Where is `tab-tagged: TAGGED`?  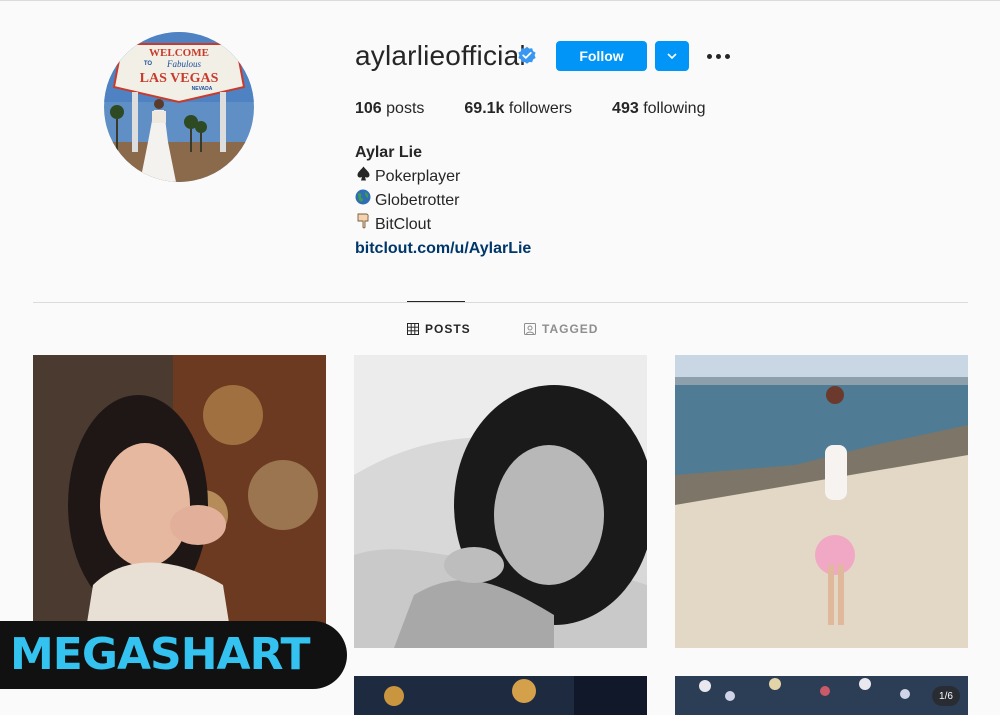 tab-tagged: TAGGED is located at coordinates (561, 329).